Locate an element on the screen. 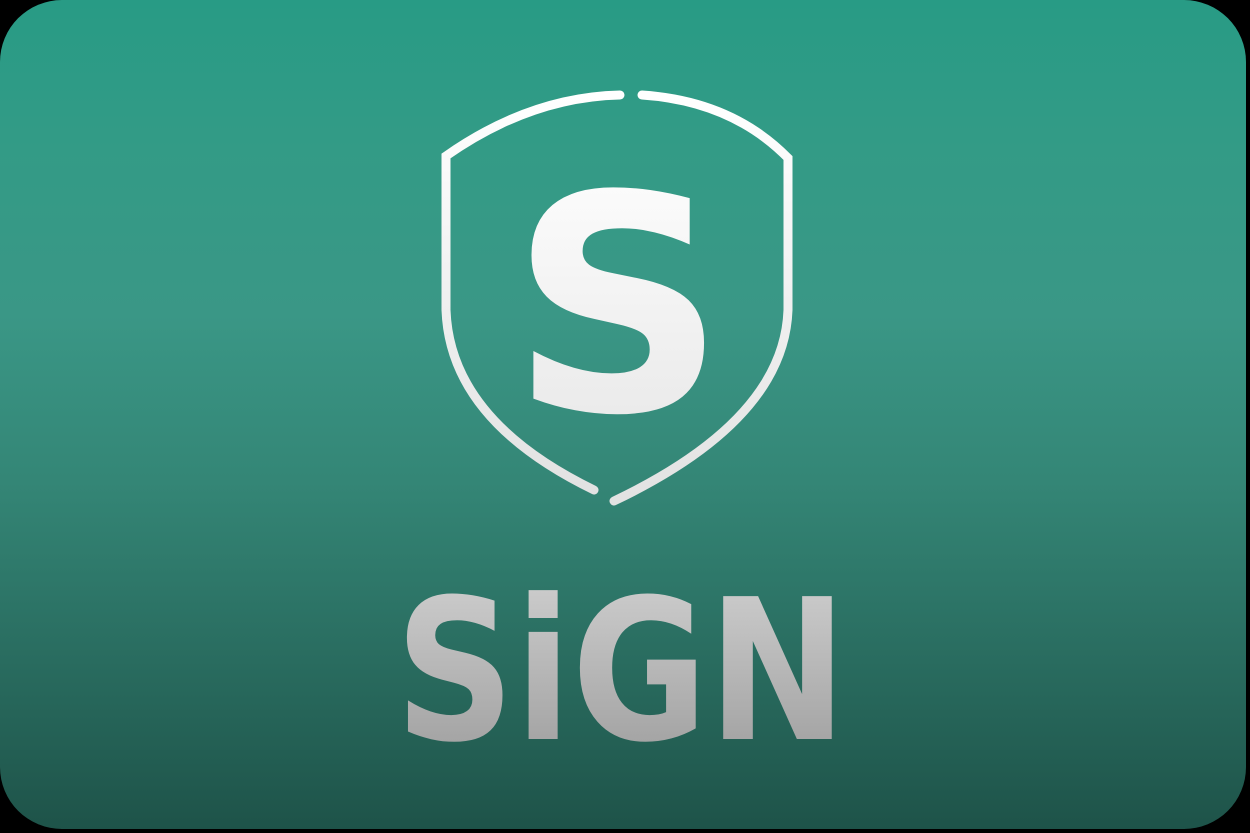 Image resolution: width=1250 pixels, height=833 pixels. wordmark-art: SiGN is located at coordinates (621, 670).